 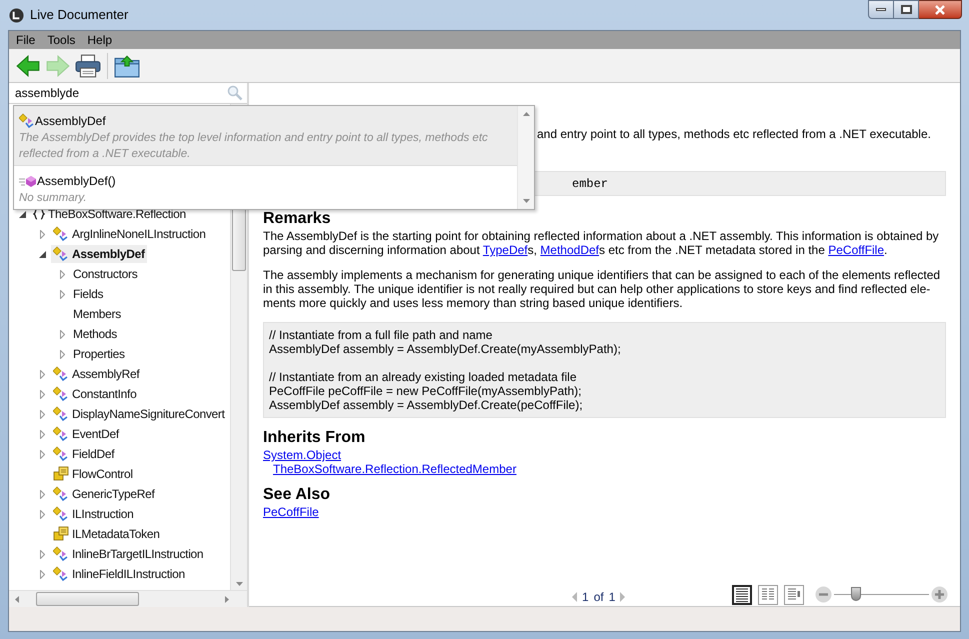 I want to click on zoom-slider, so click(x=881, y=594).